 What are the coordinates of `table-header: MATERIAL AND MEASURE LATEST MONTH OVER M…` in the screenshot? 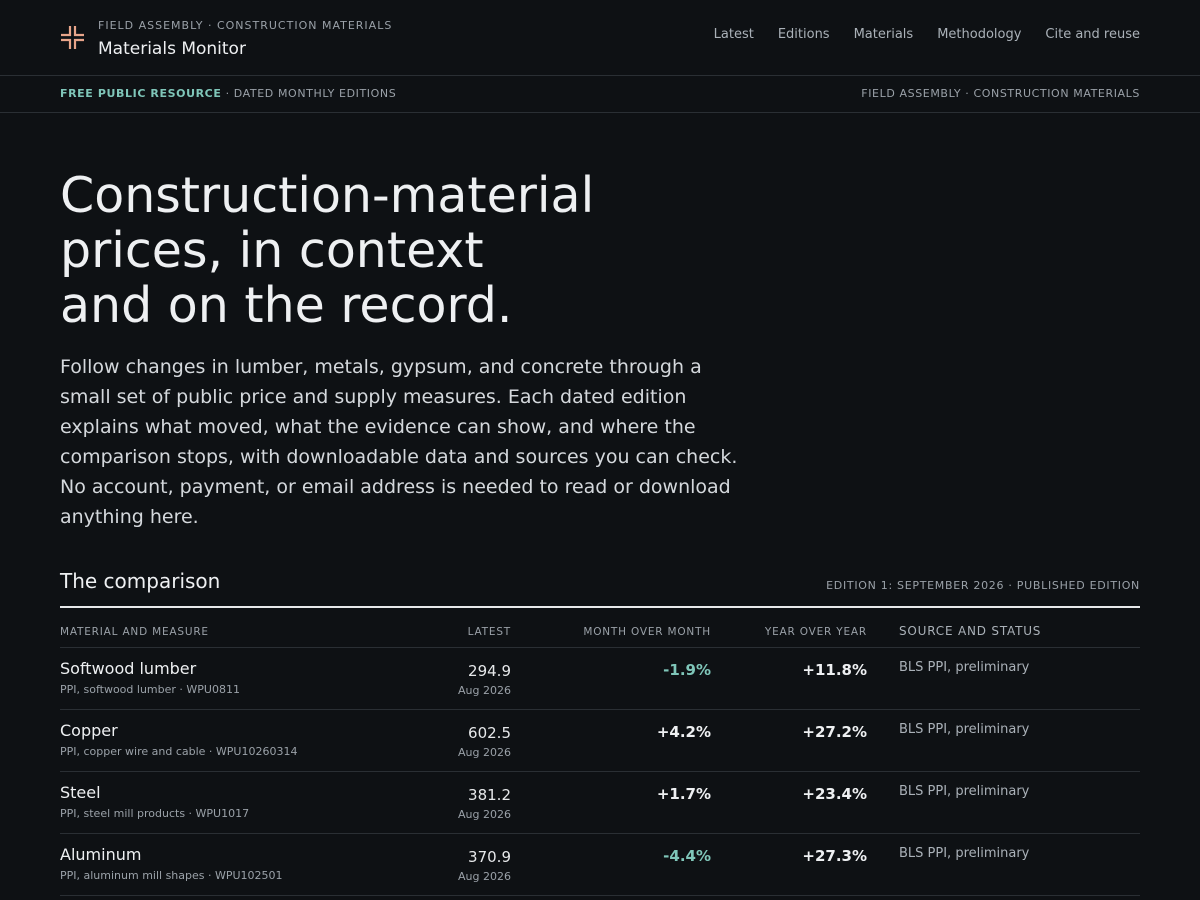 It's located at (600, 628).